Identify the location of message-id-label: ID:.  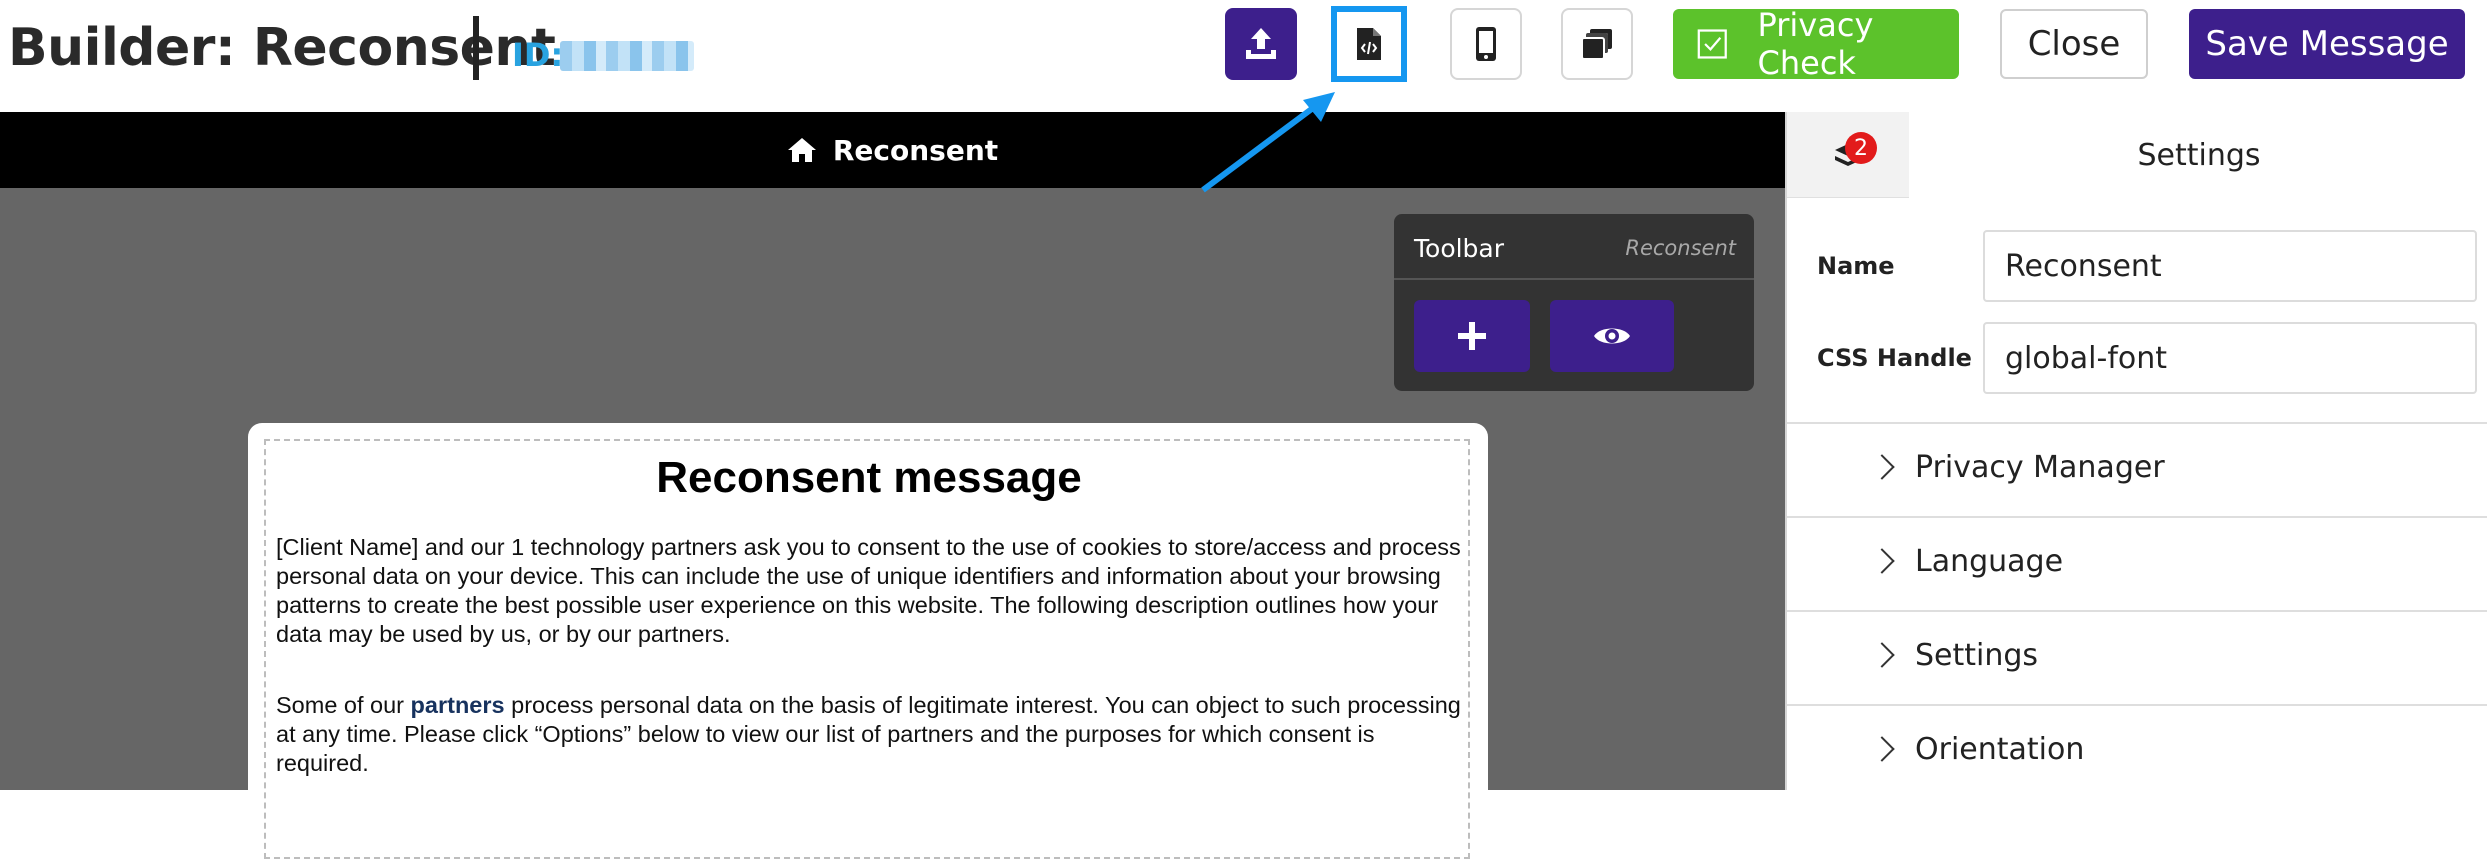
(538, 55).